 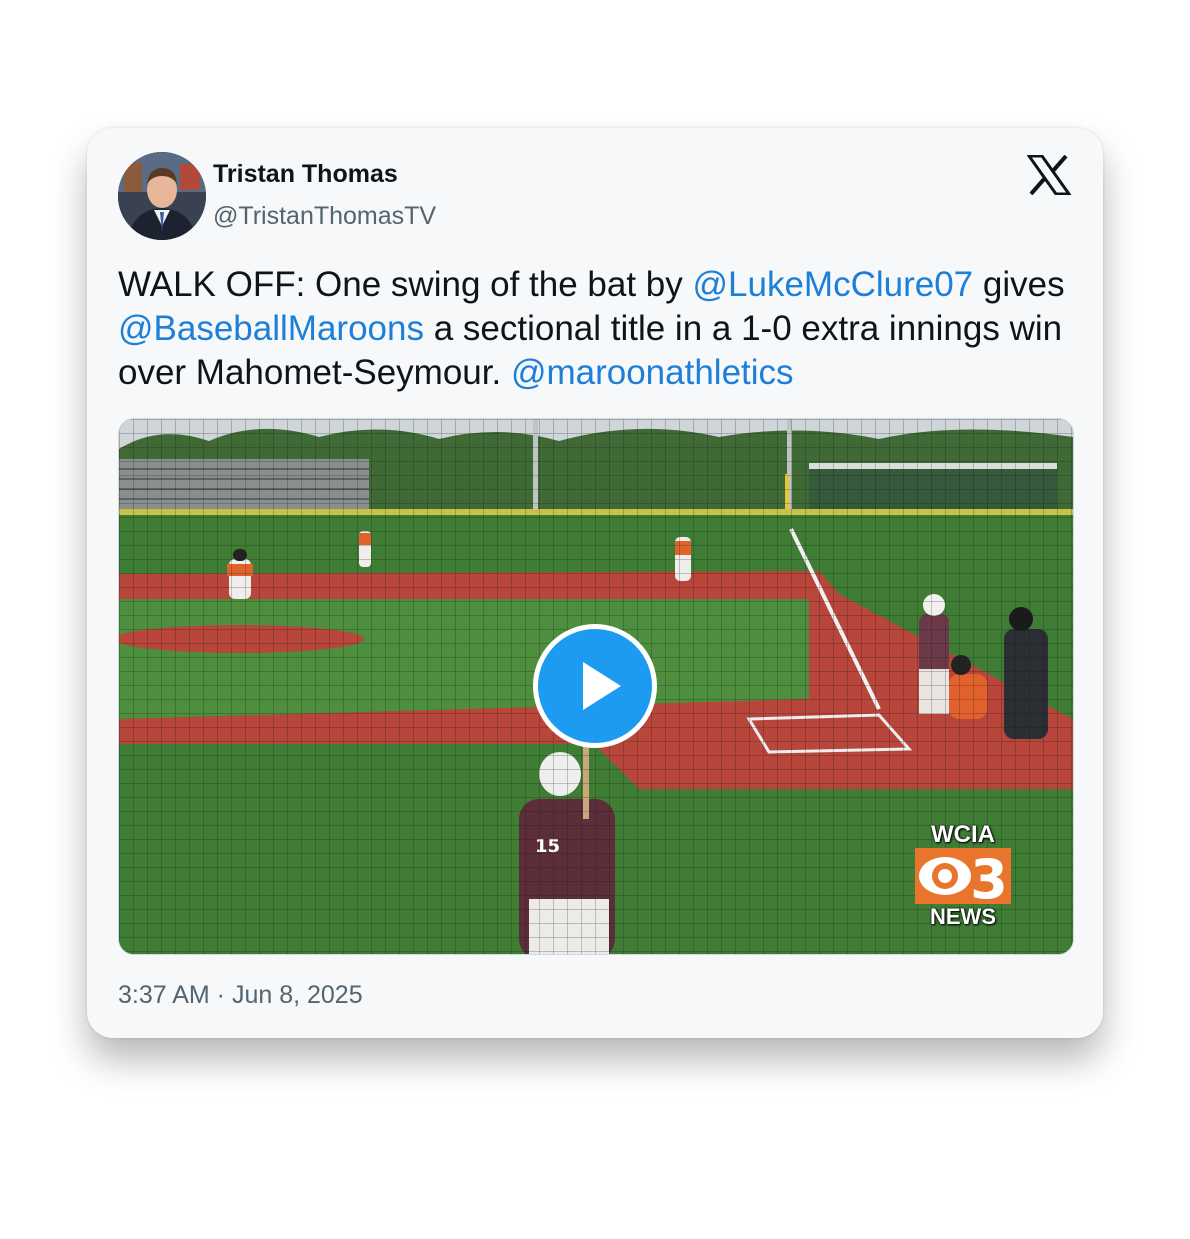 I want to click on timestamp-link: 3:37 AM · Jun 8, 2025, so click(x=240, y=995).